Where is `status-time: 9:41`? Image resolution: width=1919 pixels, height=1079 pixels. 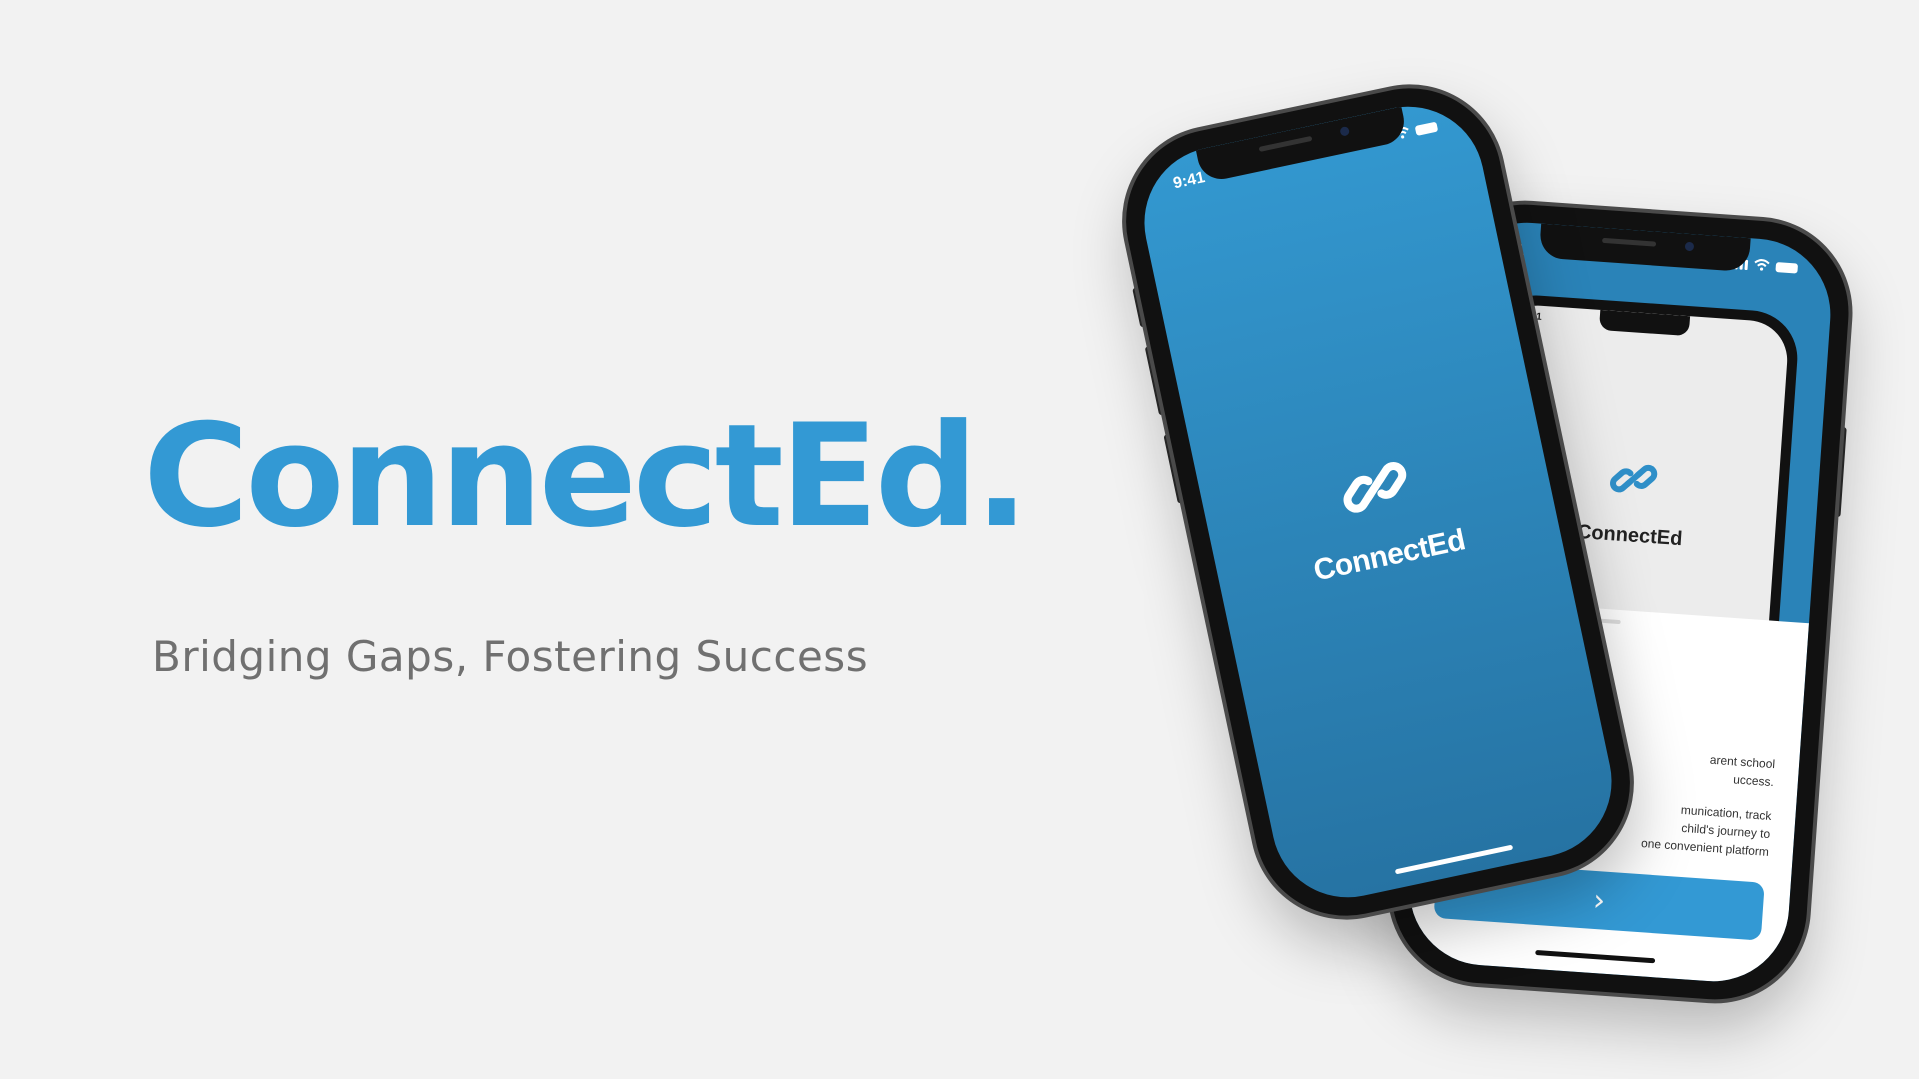 status-time: 9:41 is located at coordinates (1189, 181).